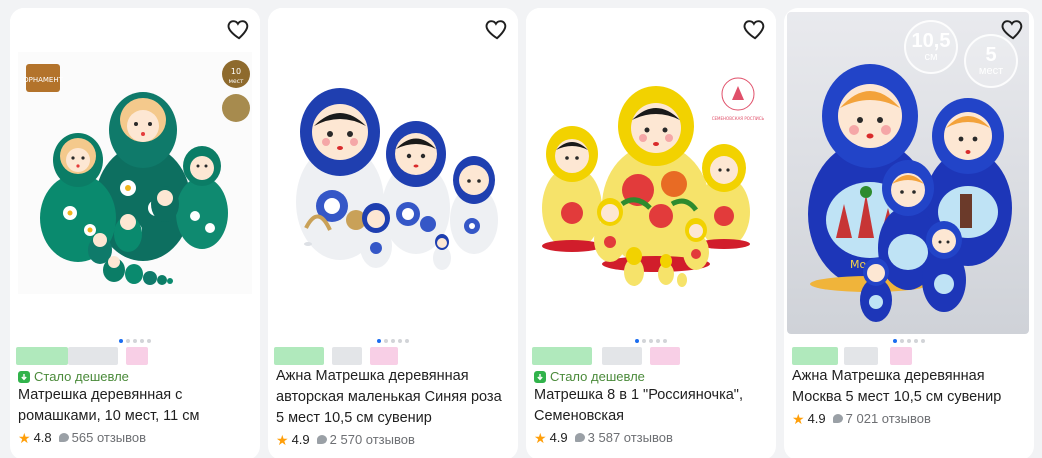 The image size is (1042, 458). Describe the element at coordinates (991, 55) in the screenshot. I see `pieces-value: 5` at that location.